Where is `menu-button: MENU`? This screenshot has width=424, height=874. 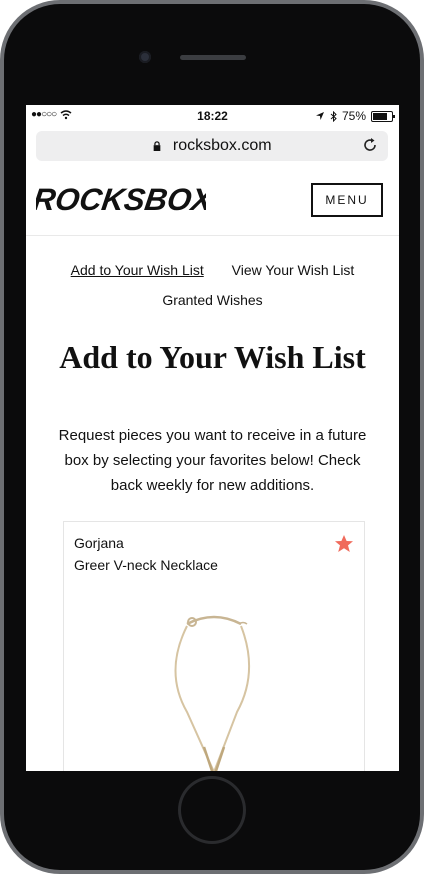 menu-button: MENU is located at coordinates (347, 200).